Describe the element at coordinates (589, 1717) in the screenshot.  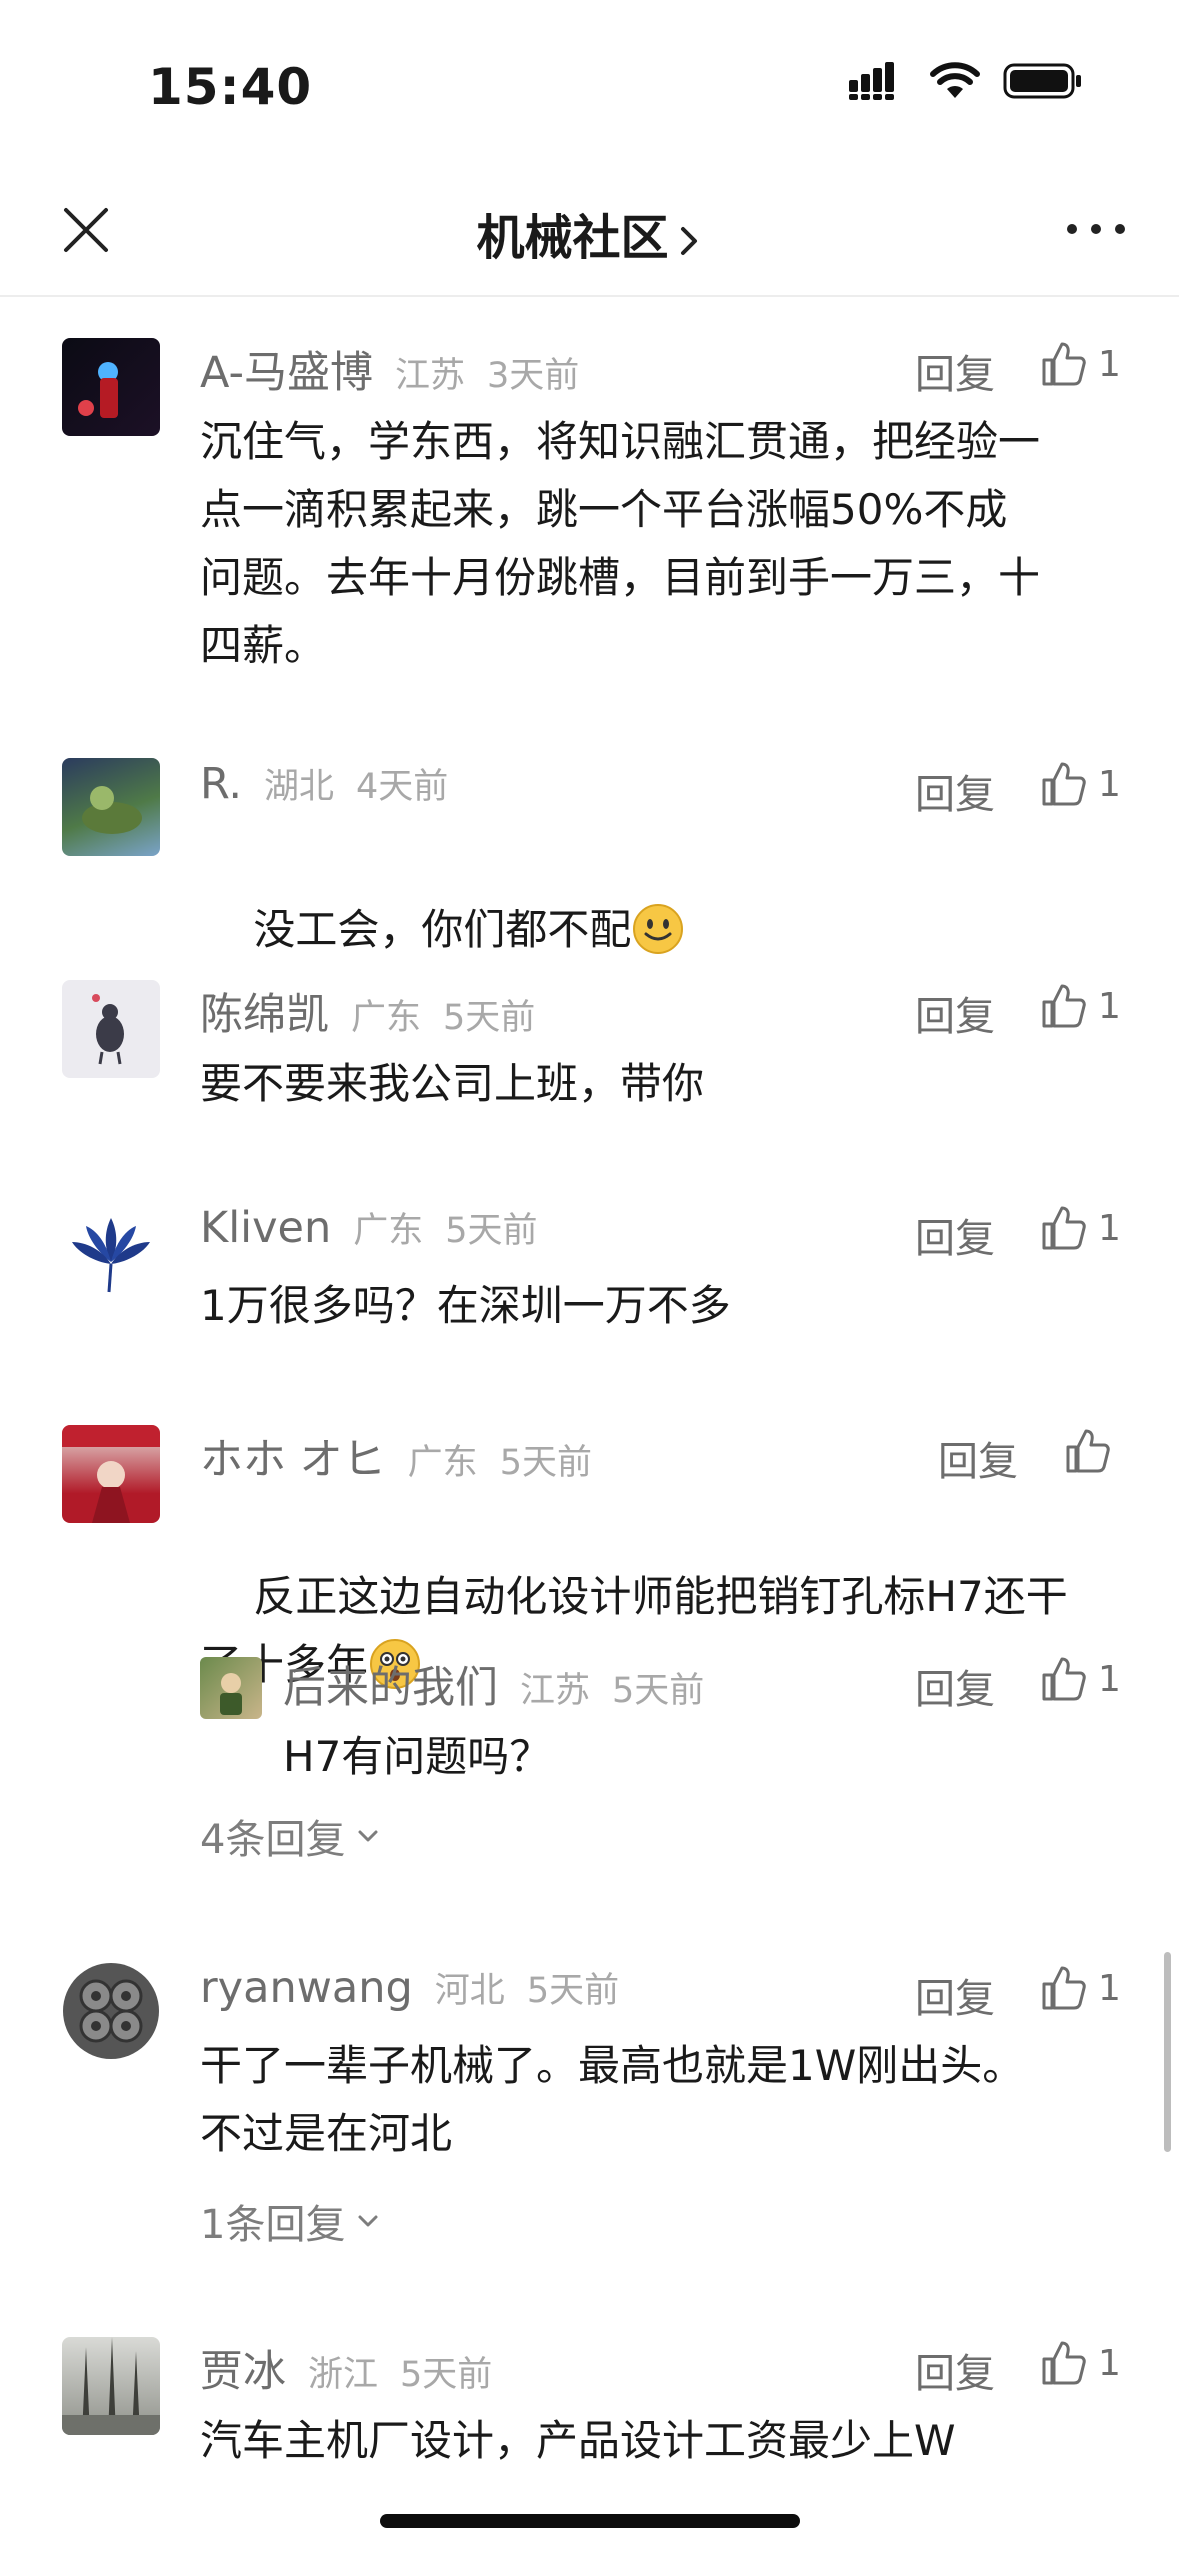
I see `nested-reply: 后来的我们 江苏 5天前 回复 1 H7有问题吗？` at that location.